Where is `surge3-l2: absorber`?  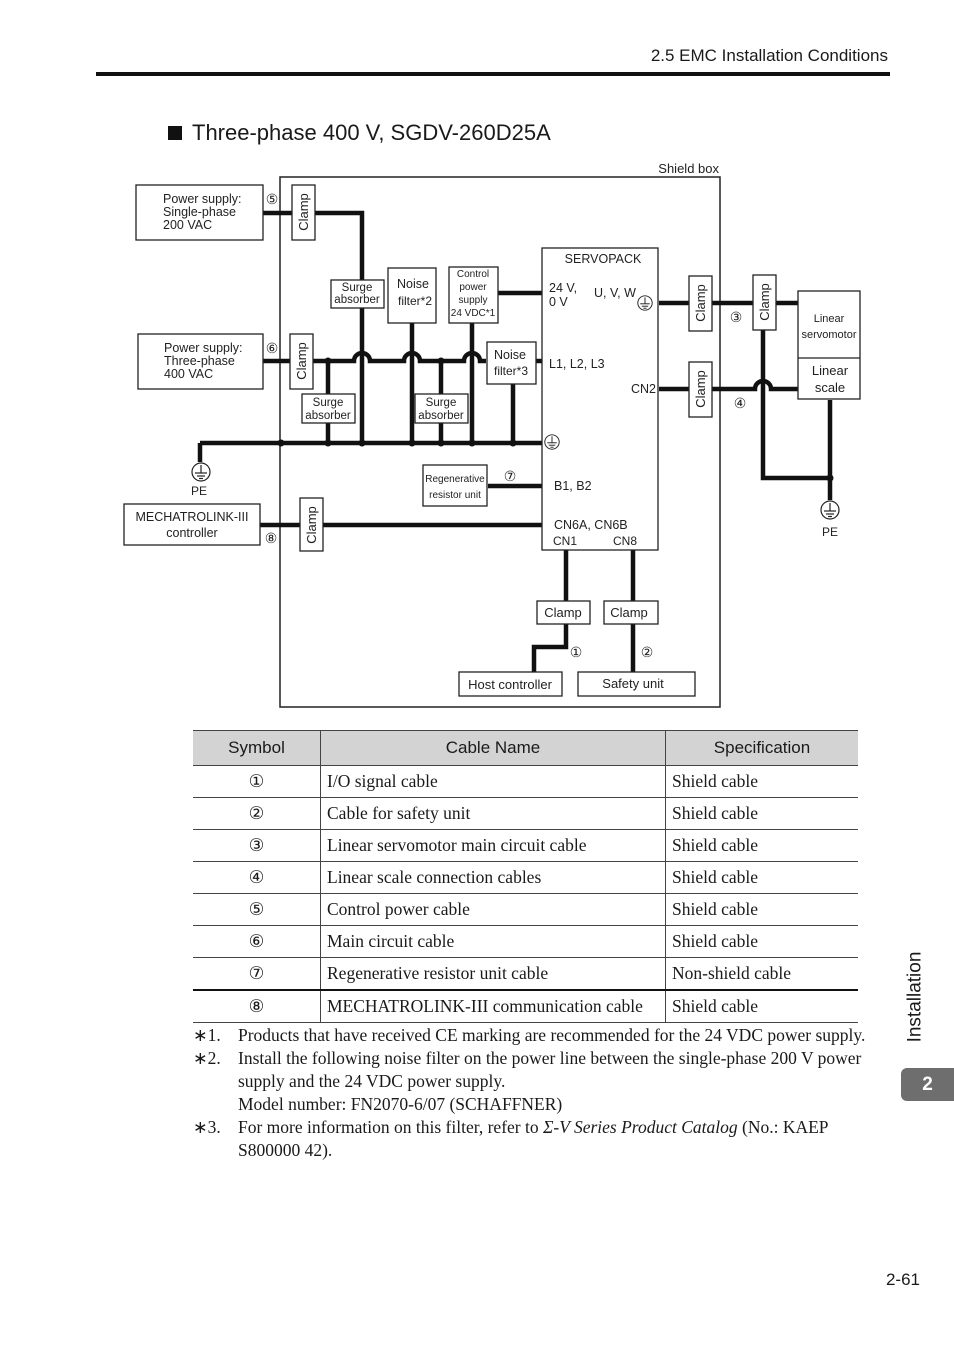
surge3-l2: absorber is located at coordinates (441, 416).